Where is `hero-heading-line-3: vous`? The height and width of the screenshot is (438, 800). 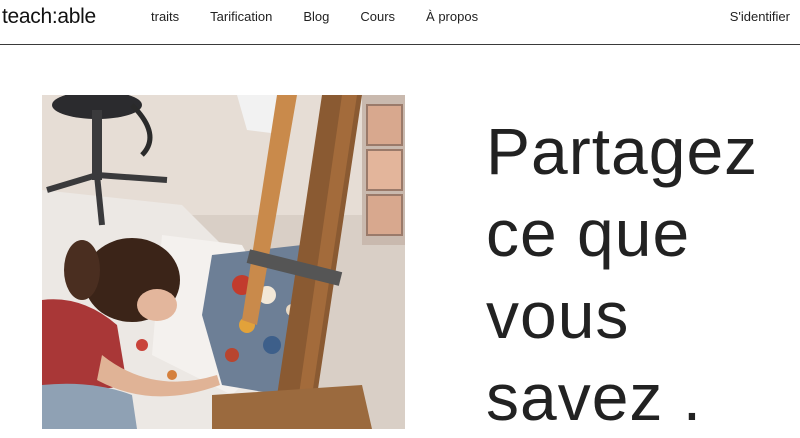 hero-heading-line-3: vous is located at coordinates (558, 315).